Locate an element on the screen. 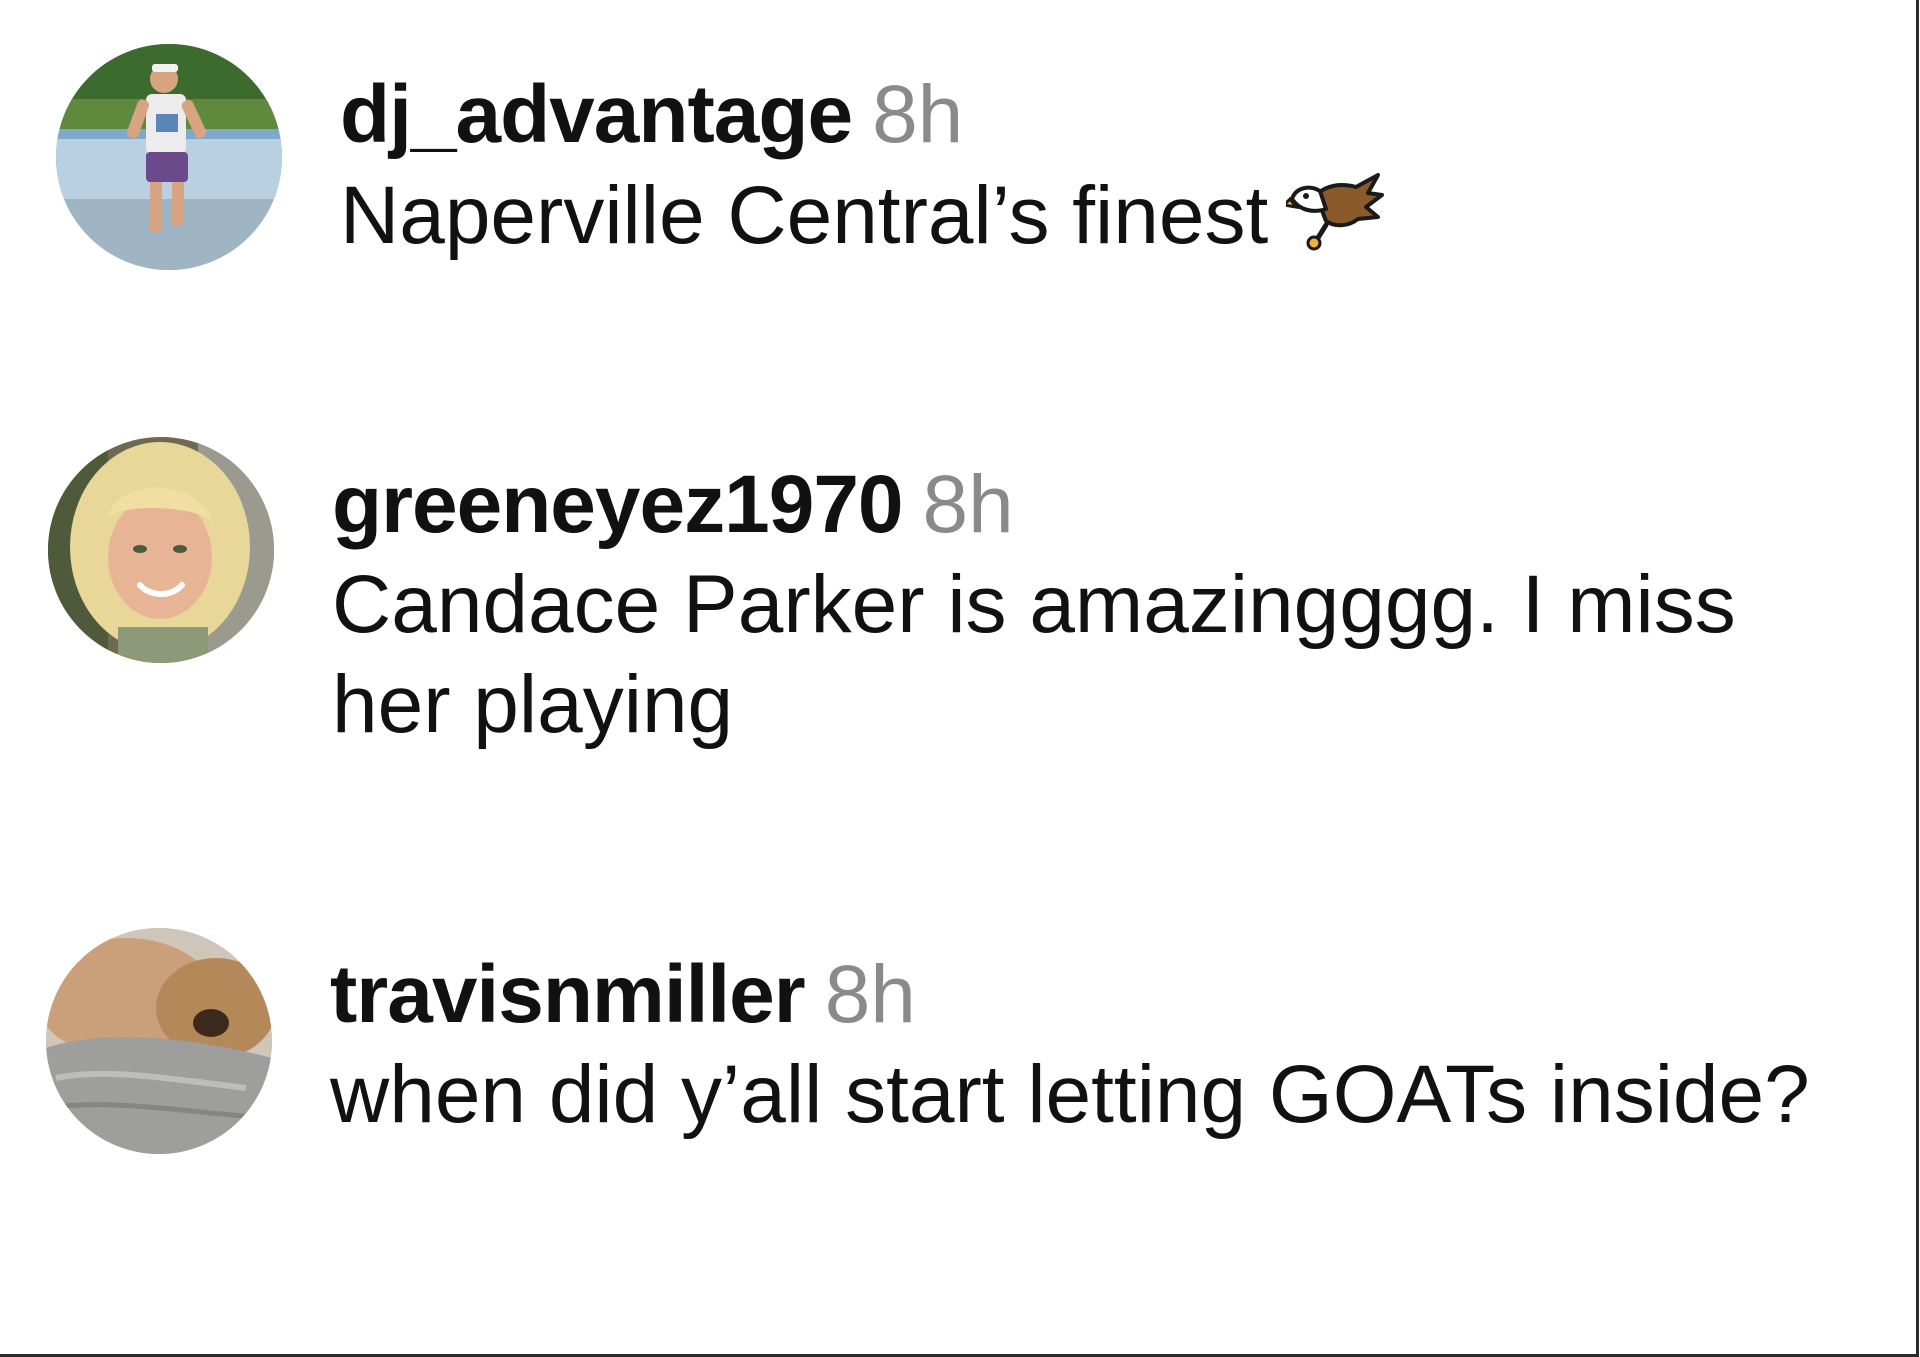 The image size is (1920, 1357). runner-avatar-image is located at coordinates (169, 157).